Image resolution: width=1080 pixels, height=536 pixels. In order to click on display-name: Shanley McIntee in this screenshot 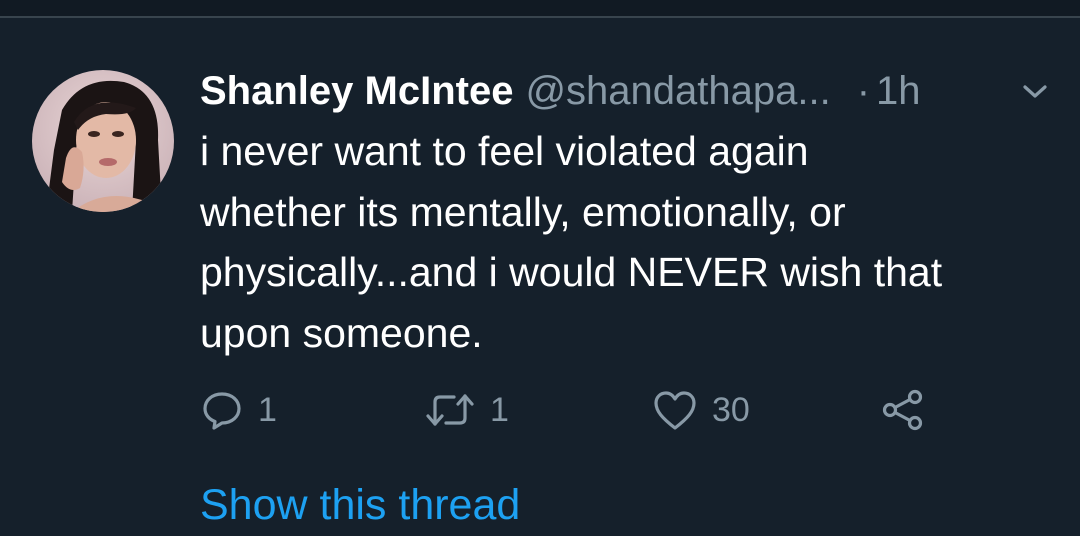, I will do `click(356, 91)`.